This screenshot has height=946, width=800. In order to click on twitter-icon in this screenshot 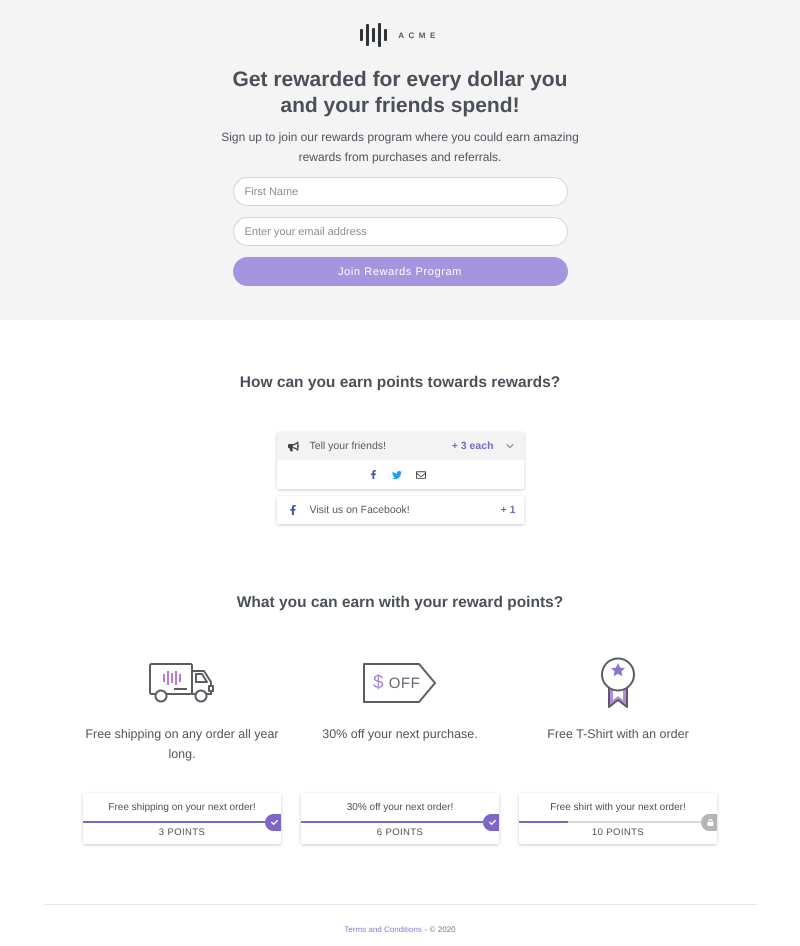, I will do `click(397, 475)`.